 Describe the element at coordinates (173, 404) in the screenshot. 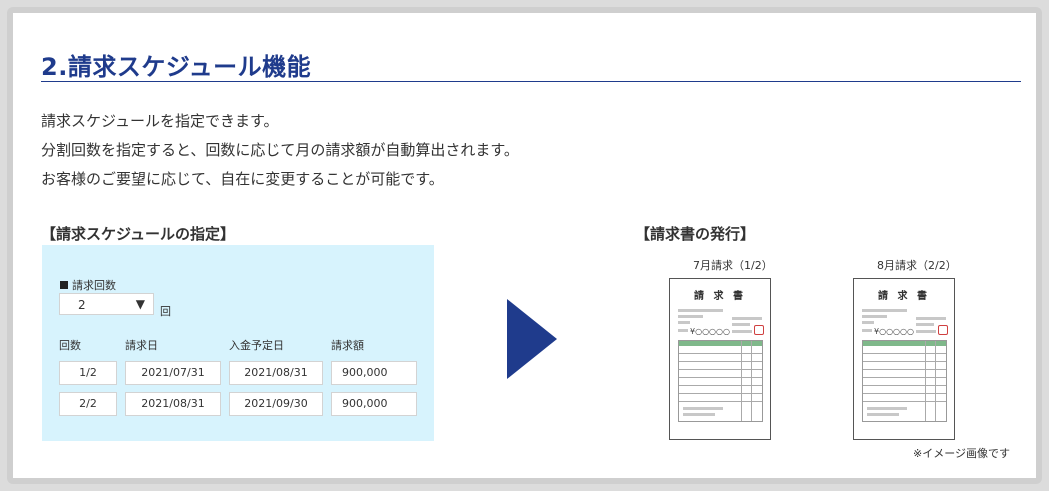

I see `row2-billing-date-field: 2021/08/31` at that location.